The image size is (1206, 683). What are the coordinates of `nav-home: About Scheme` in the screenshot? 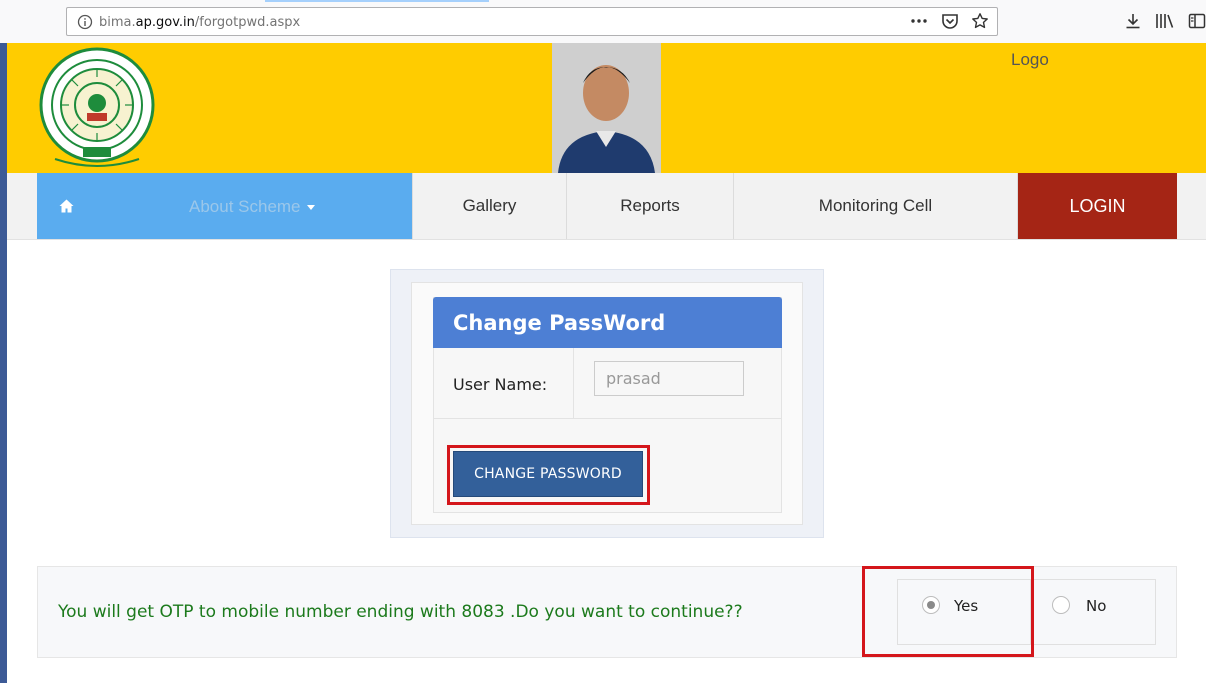 It's located at (225, 206).